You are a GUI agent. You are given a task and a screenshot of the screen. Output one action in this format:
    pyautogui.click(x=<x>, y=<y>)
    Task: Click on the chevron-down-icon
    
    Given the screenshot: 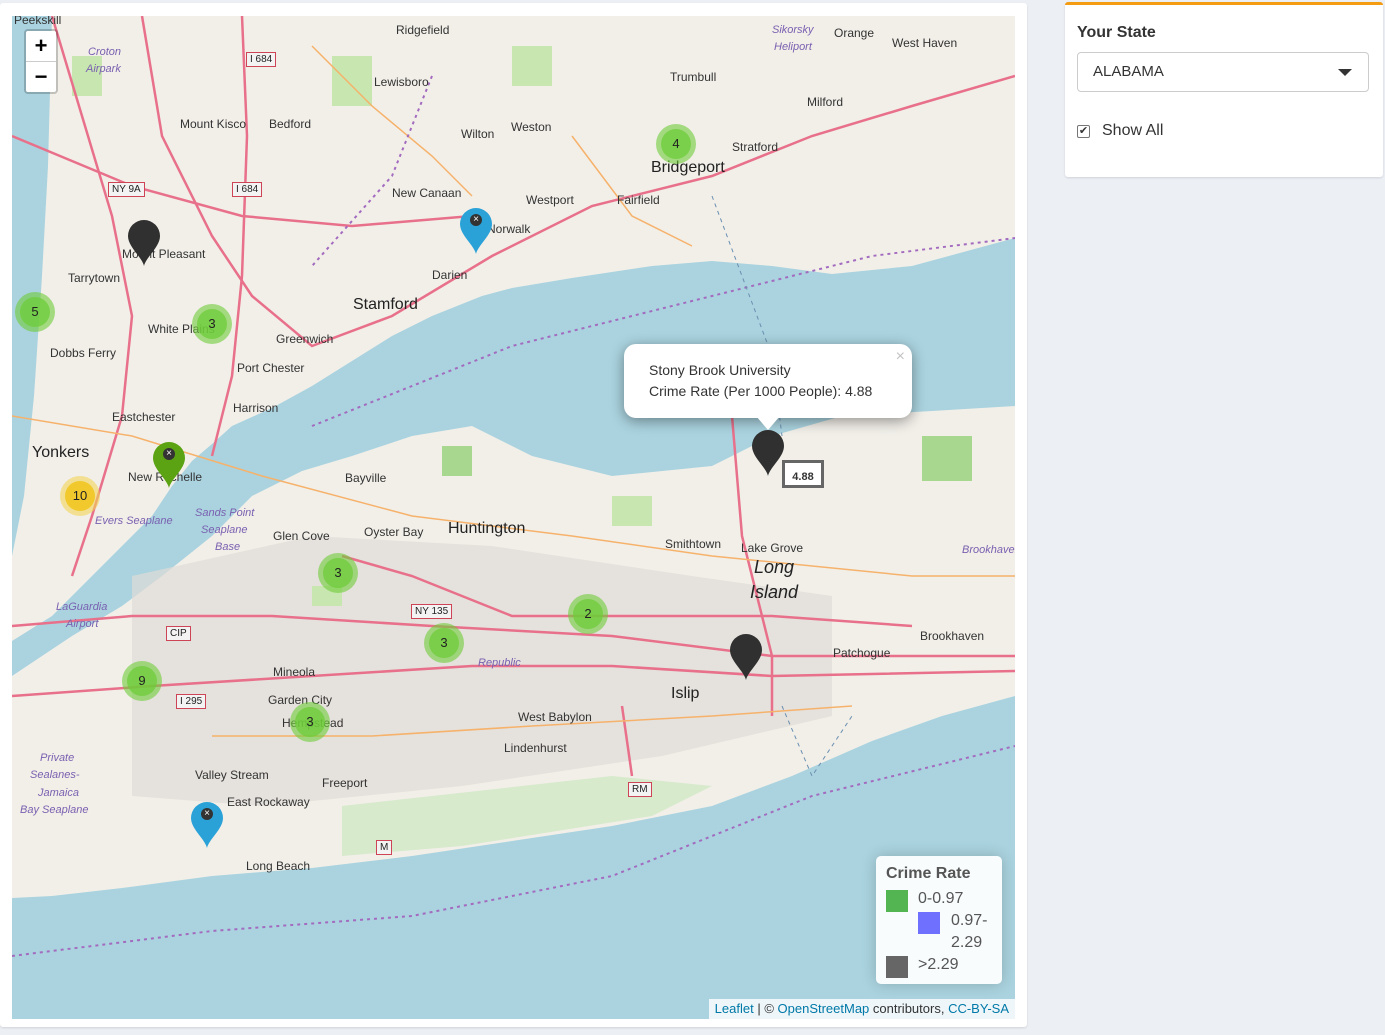 What is the action you would take?
    pyautogui.click(x=1345, y=72)
    